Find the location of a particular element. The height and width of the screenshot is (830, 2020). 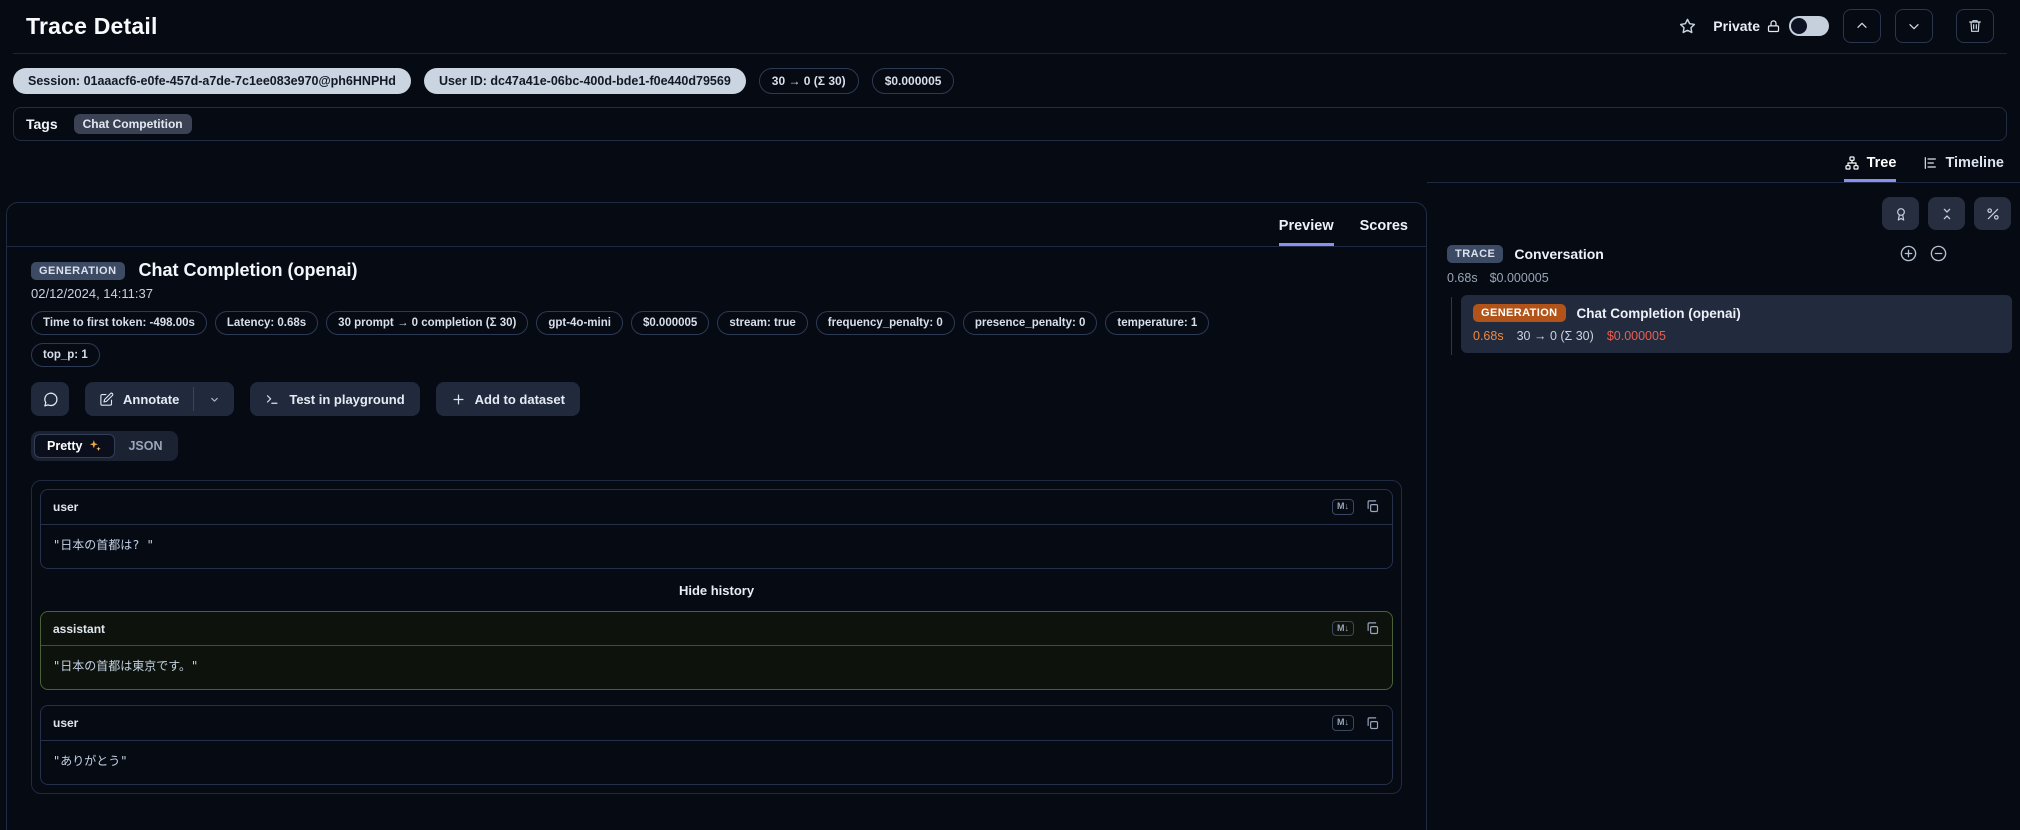

expand-all-button is located at coordinates (1908, 253).